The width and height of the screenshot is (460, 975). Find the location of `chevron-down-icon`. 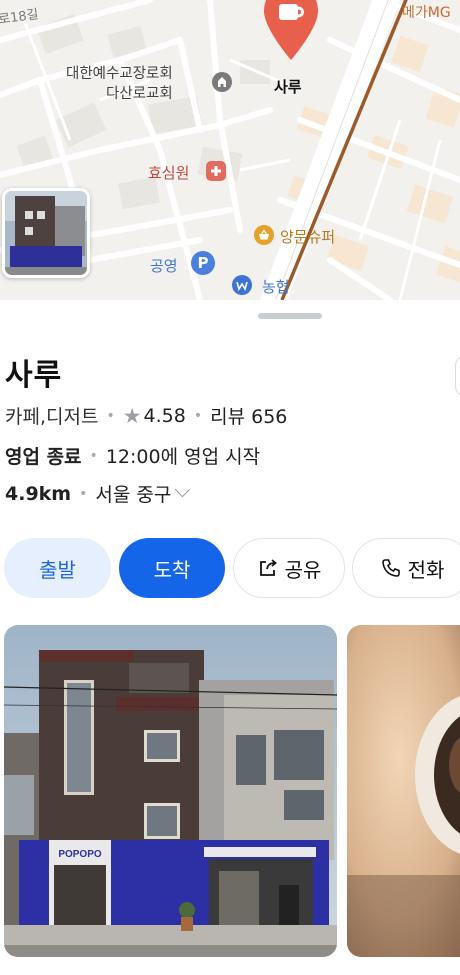

chevron-down-icon is located at coordinates (183, 489).